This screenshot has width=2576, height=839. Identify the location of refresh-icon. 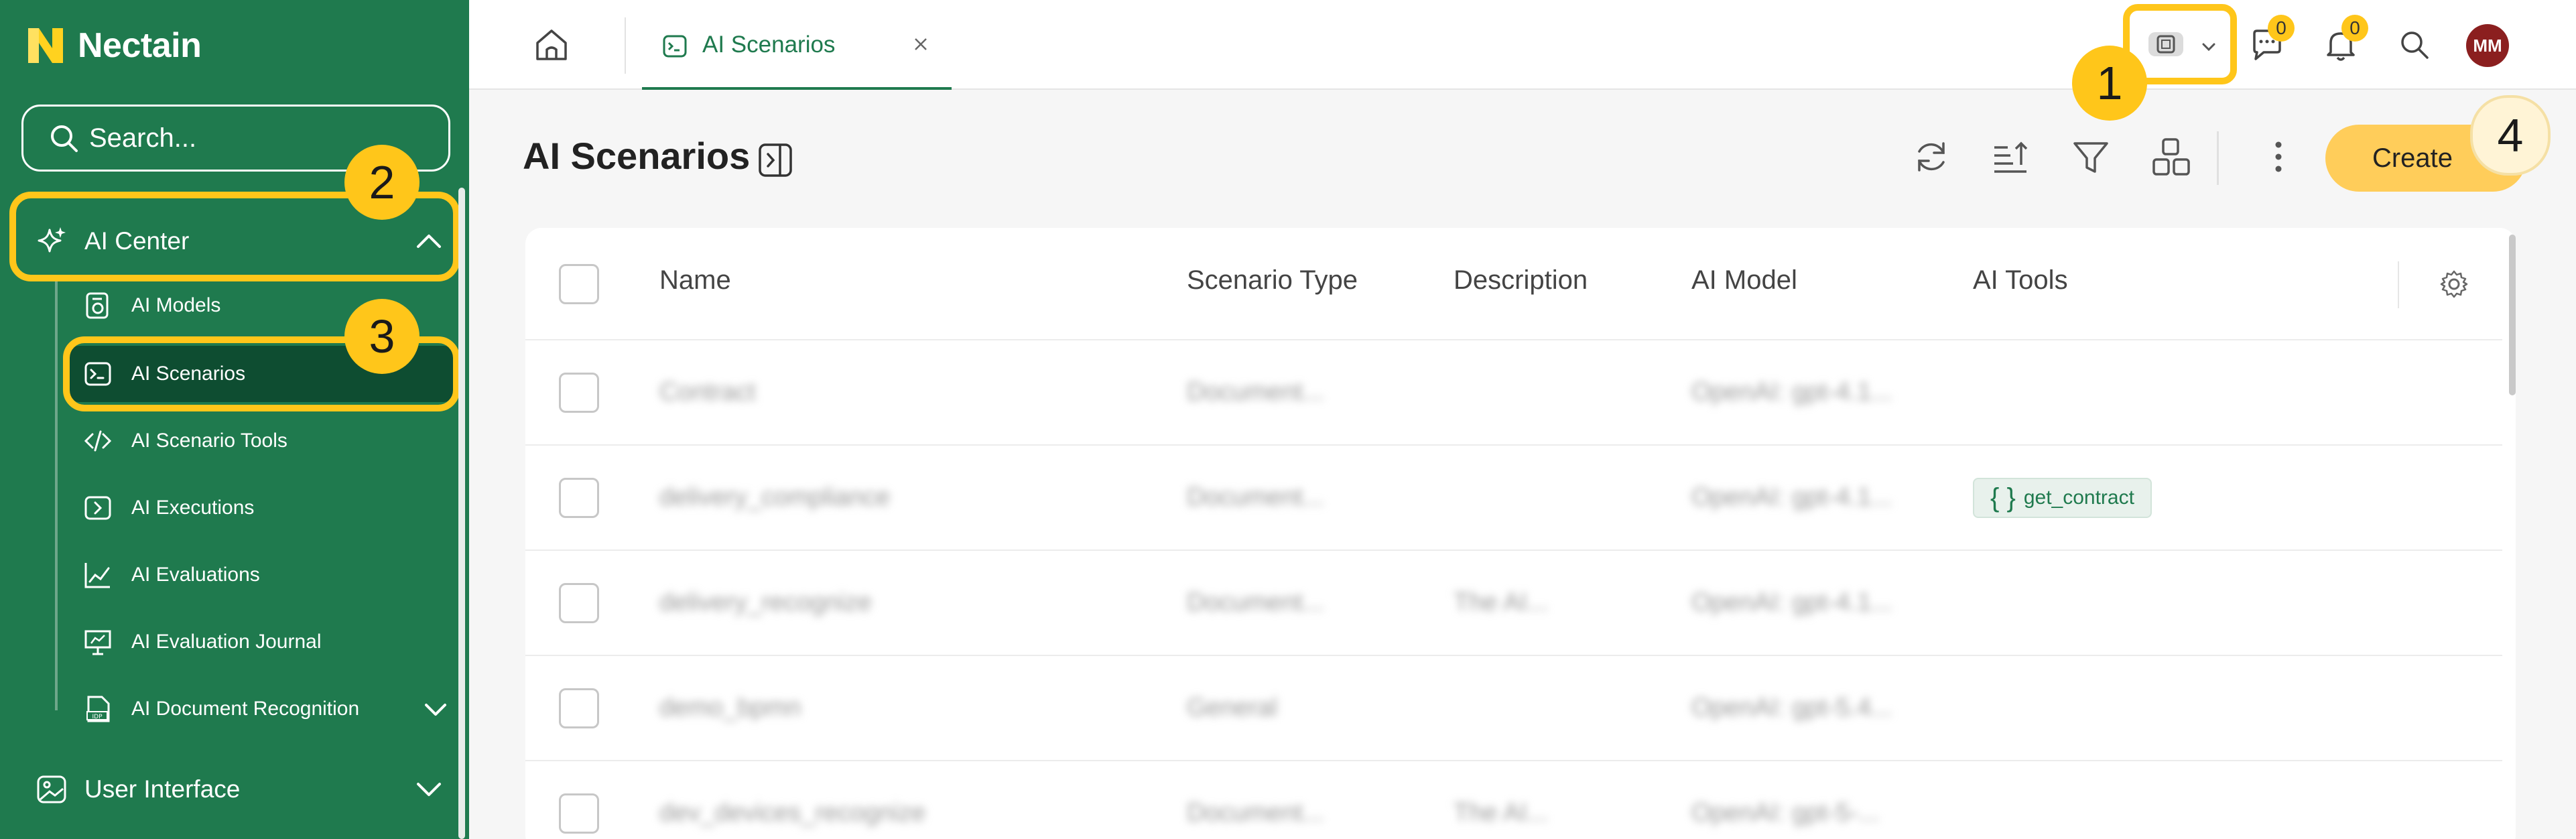
(1931, 157).